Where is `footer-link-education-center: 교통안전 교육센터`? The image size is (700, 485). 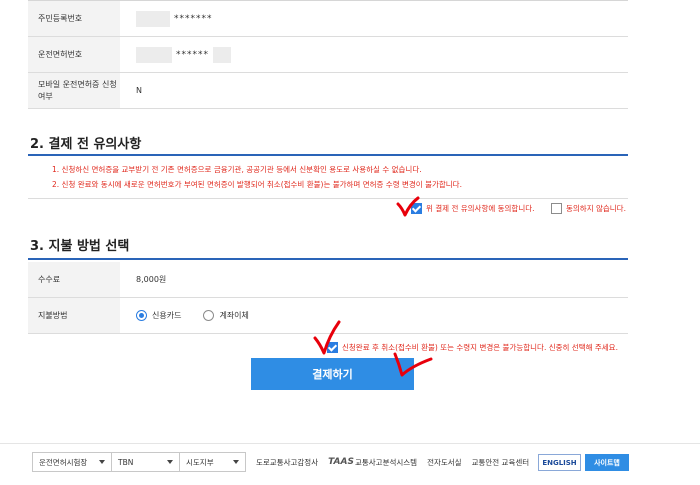
footer-link-education-center: 교통안전 교육센터 is located at coordinates (501, 462).